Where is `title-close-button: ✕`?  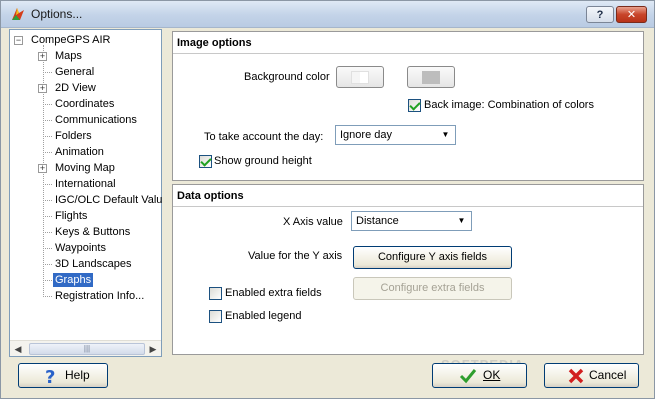 title-close-button: ✕ is located at coordinates (631, 14).